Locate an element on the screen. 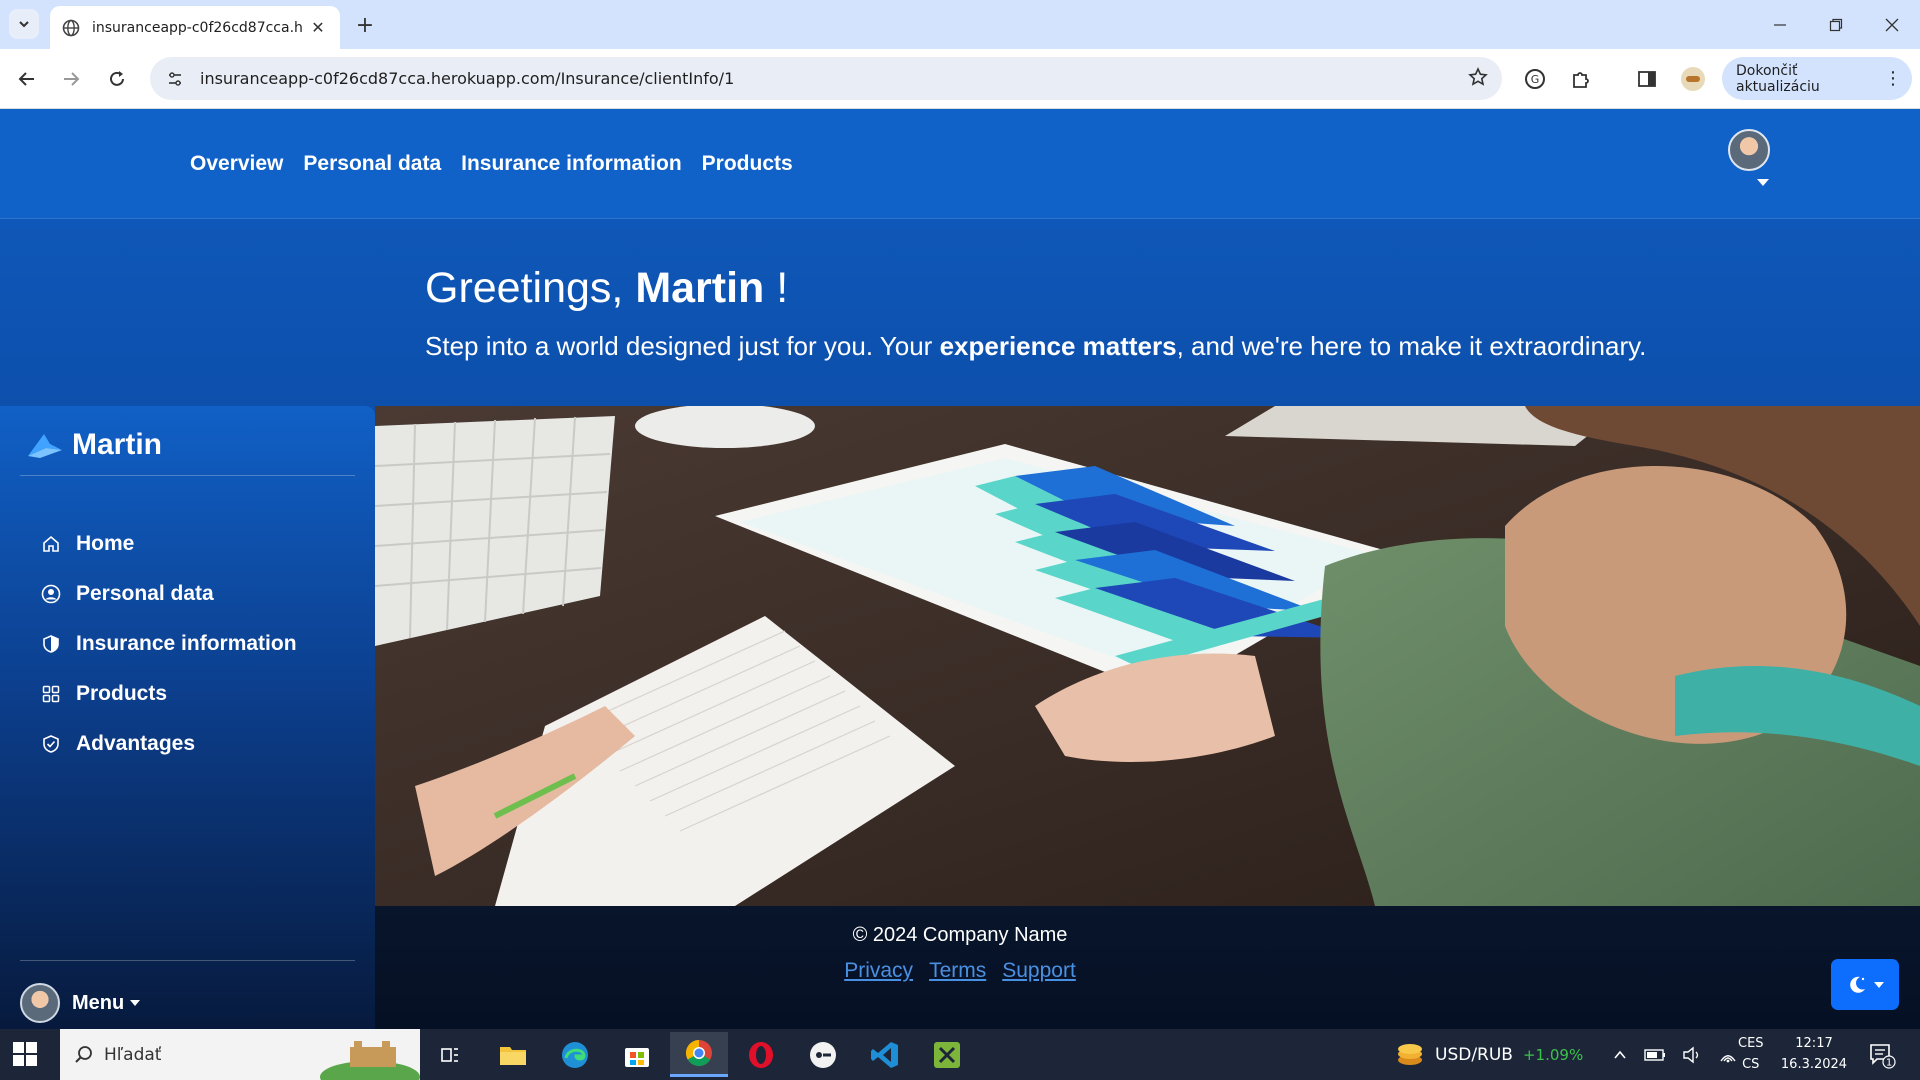 This screenshot has height=1080, width=1920. sidebar-item-home: Home is located at coordinates (168, 544).